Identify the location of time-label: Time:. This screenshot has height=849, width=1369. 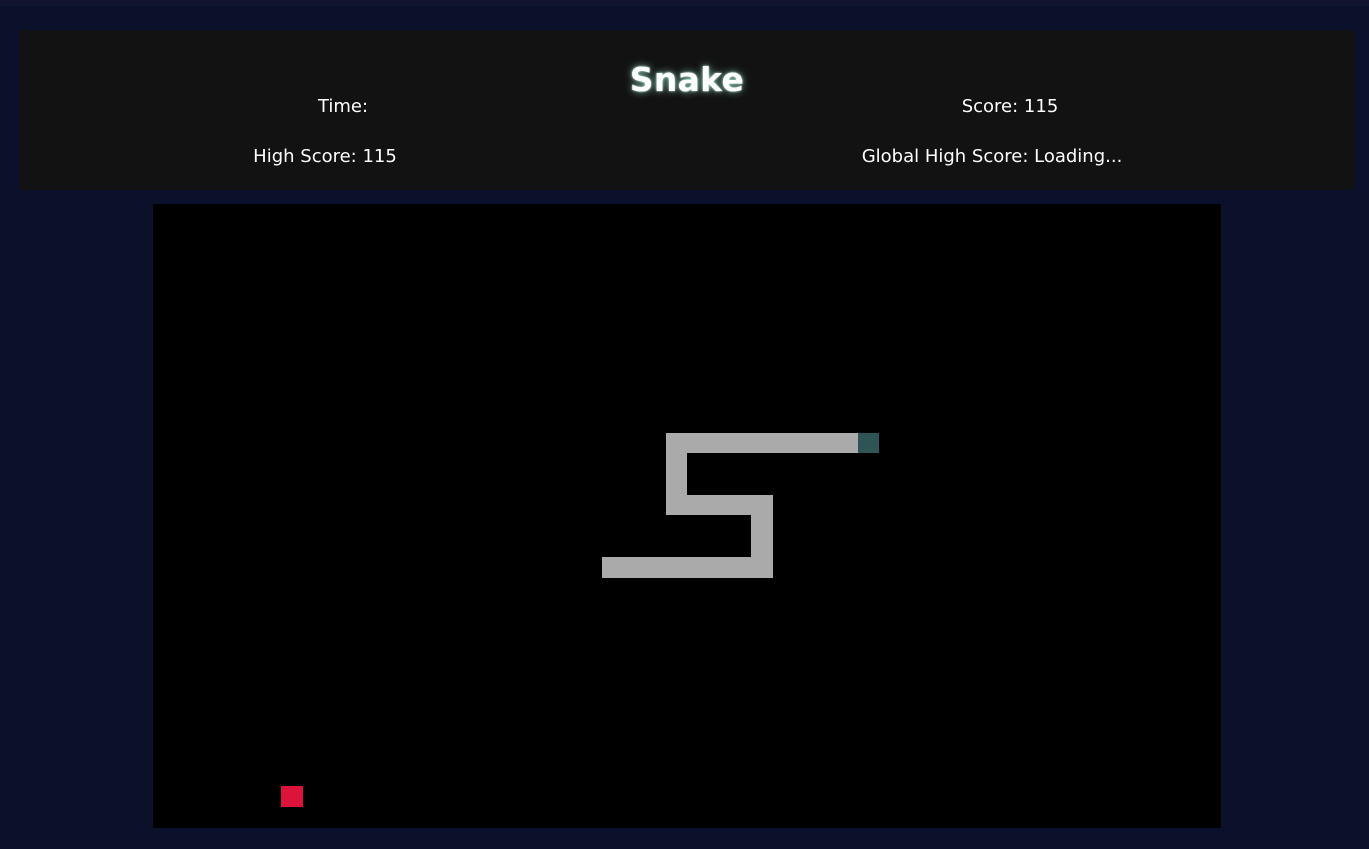
(343, 106).